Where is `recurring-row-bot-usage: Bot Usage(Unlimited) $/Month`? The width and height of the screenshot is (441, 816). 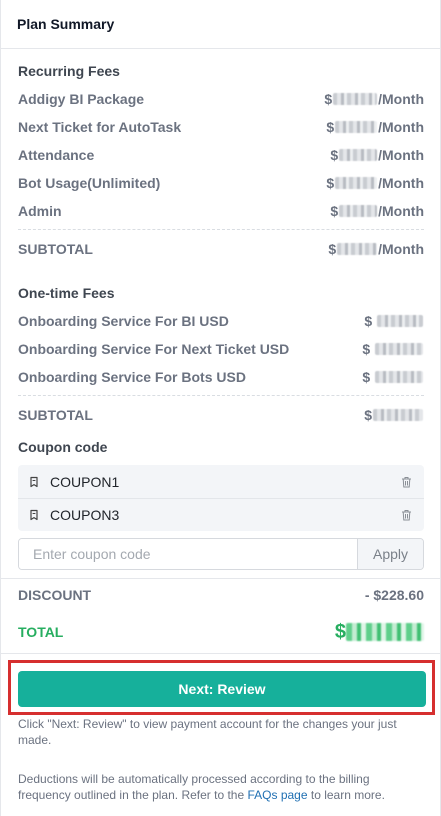
recurring-row-bot-usage: Bot Usage(Unlimited) $/Month is located at coordinates (221, 183).